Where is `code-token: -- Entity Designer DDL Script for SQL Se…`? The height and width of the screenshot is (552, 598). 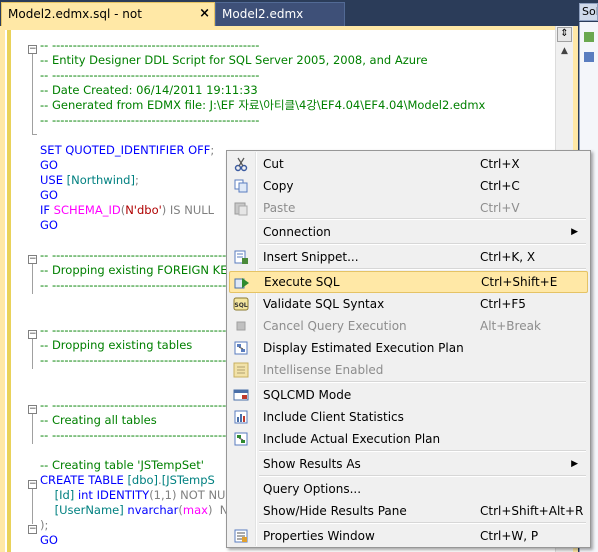 code-token: -- Entity Designer DDL Script for SQL Se… is located at coordinates (234, 60).